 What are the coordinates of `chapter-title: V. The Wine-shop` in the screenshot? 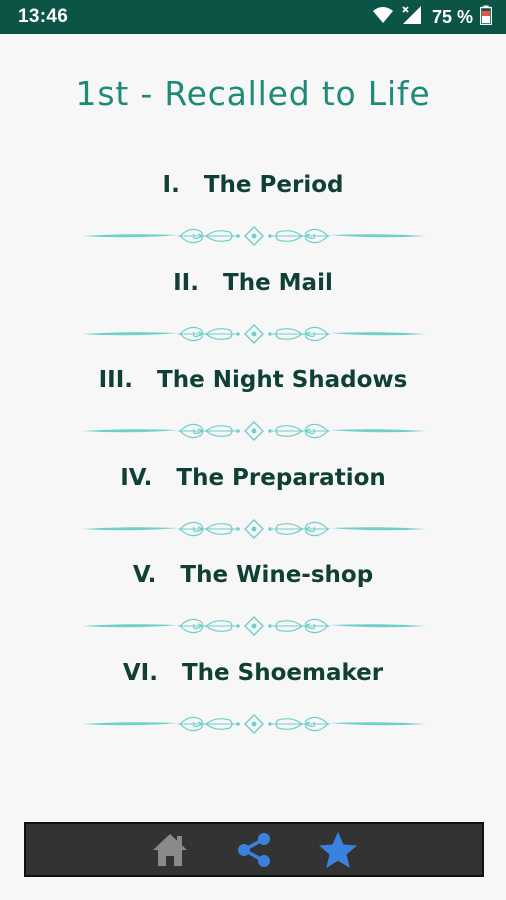 It's located at (253, 575).